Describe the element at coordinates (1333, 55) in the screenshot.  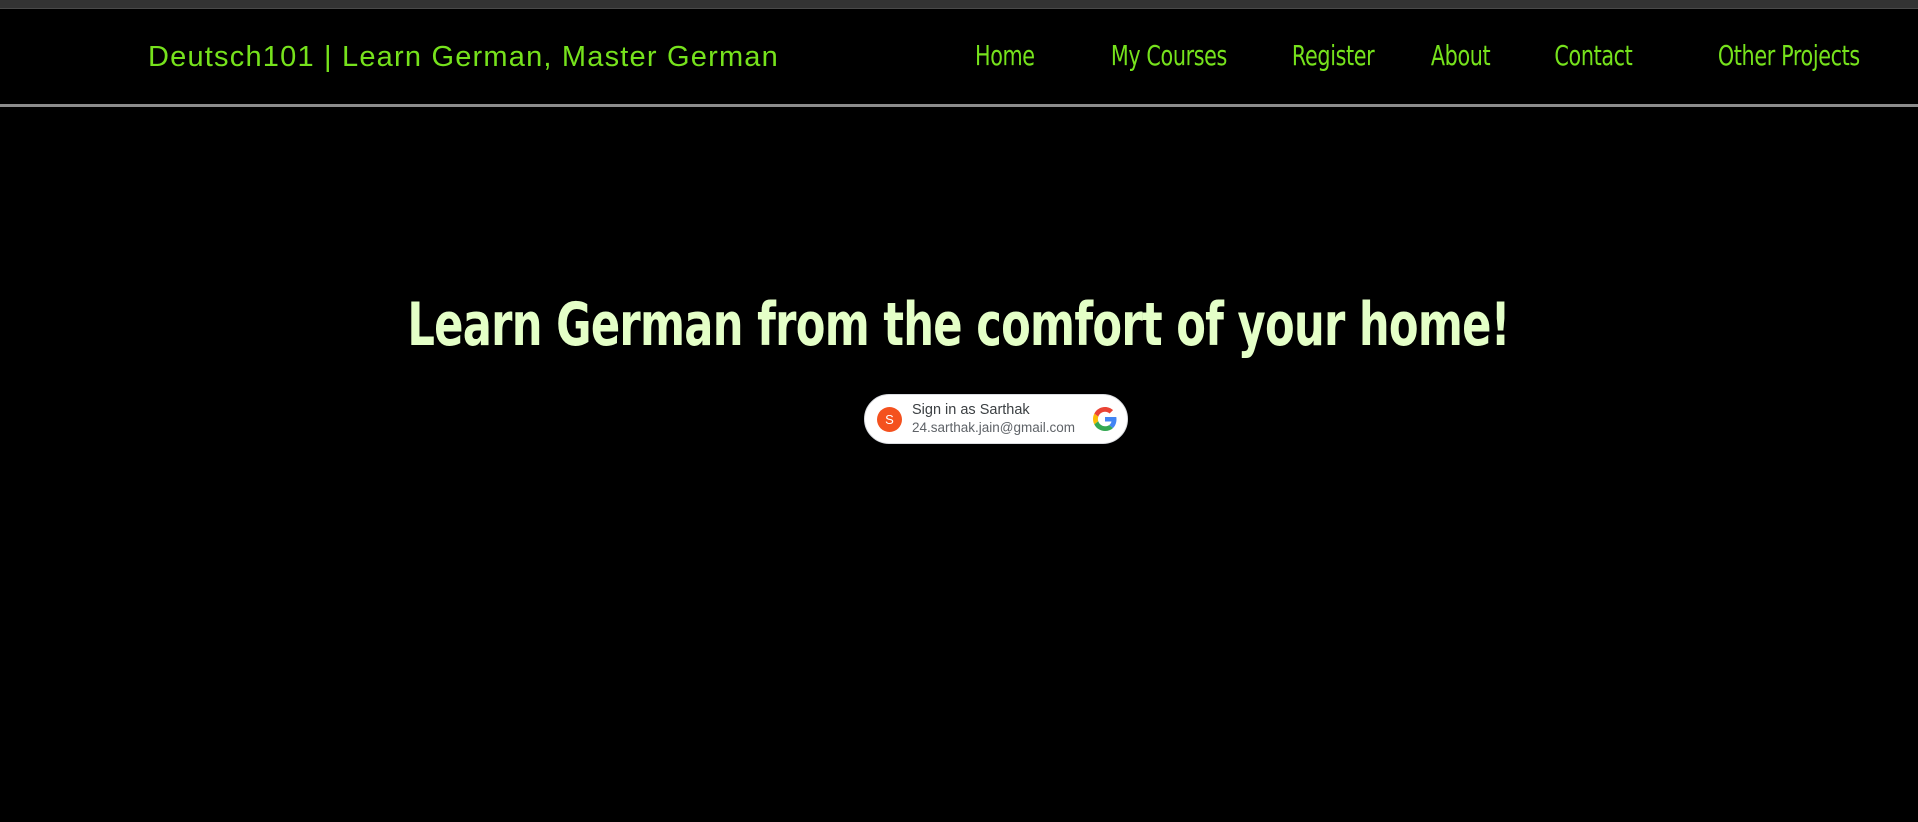
I see `nav-register-link: Register` at that location.